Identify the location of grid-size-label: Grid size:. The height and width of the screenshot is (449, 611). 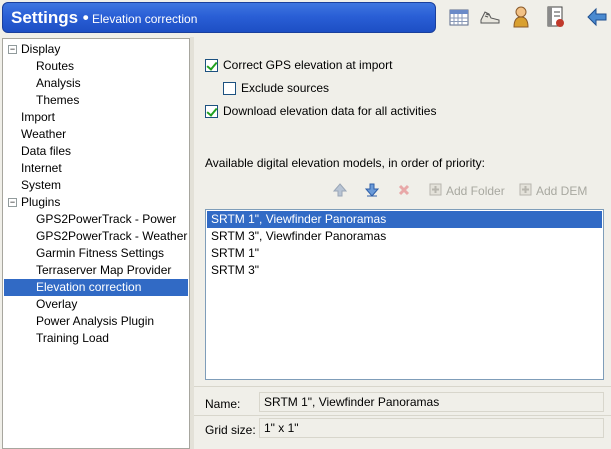
(230, 430).